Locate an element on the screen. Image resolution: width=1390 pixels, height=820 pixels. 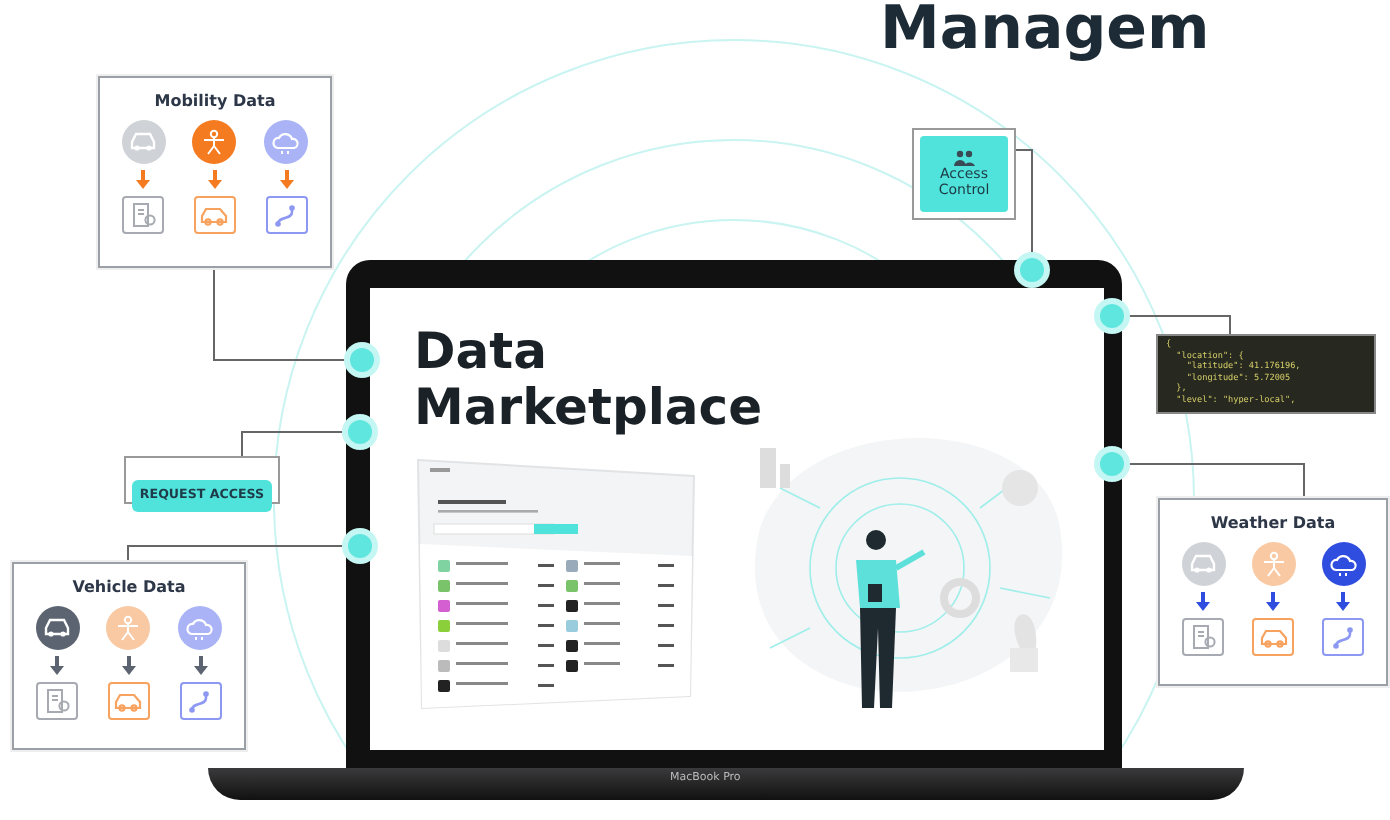
screen-title: Data Marketplace is located at coordinates (589, 380).